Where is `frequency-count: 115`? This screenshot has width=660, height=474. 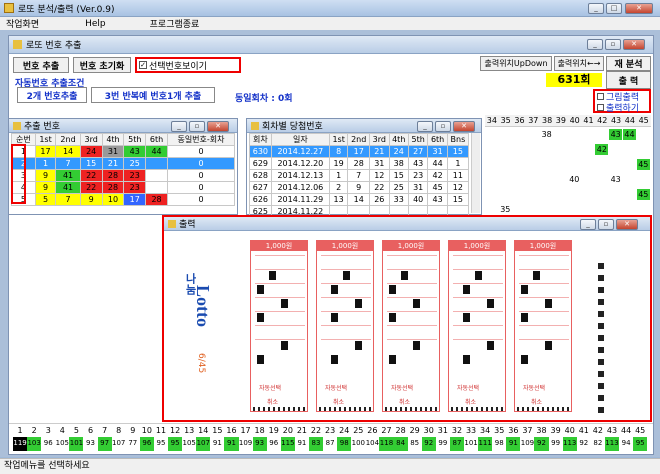 frequency-count: 115 is located at coordinates (287, 444).